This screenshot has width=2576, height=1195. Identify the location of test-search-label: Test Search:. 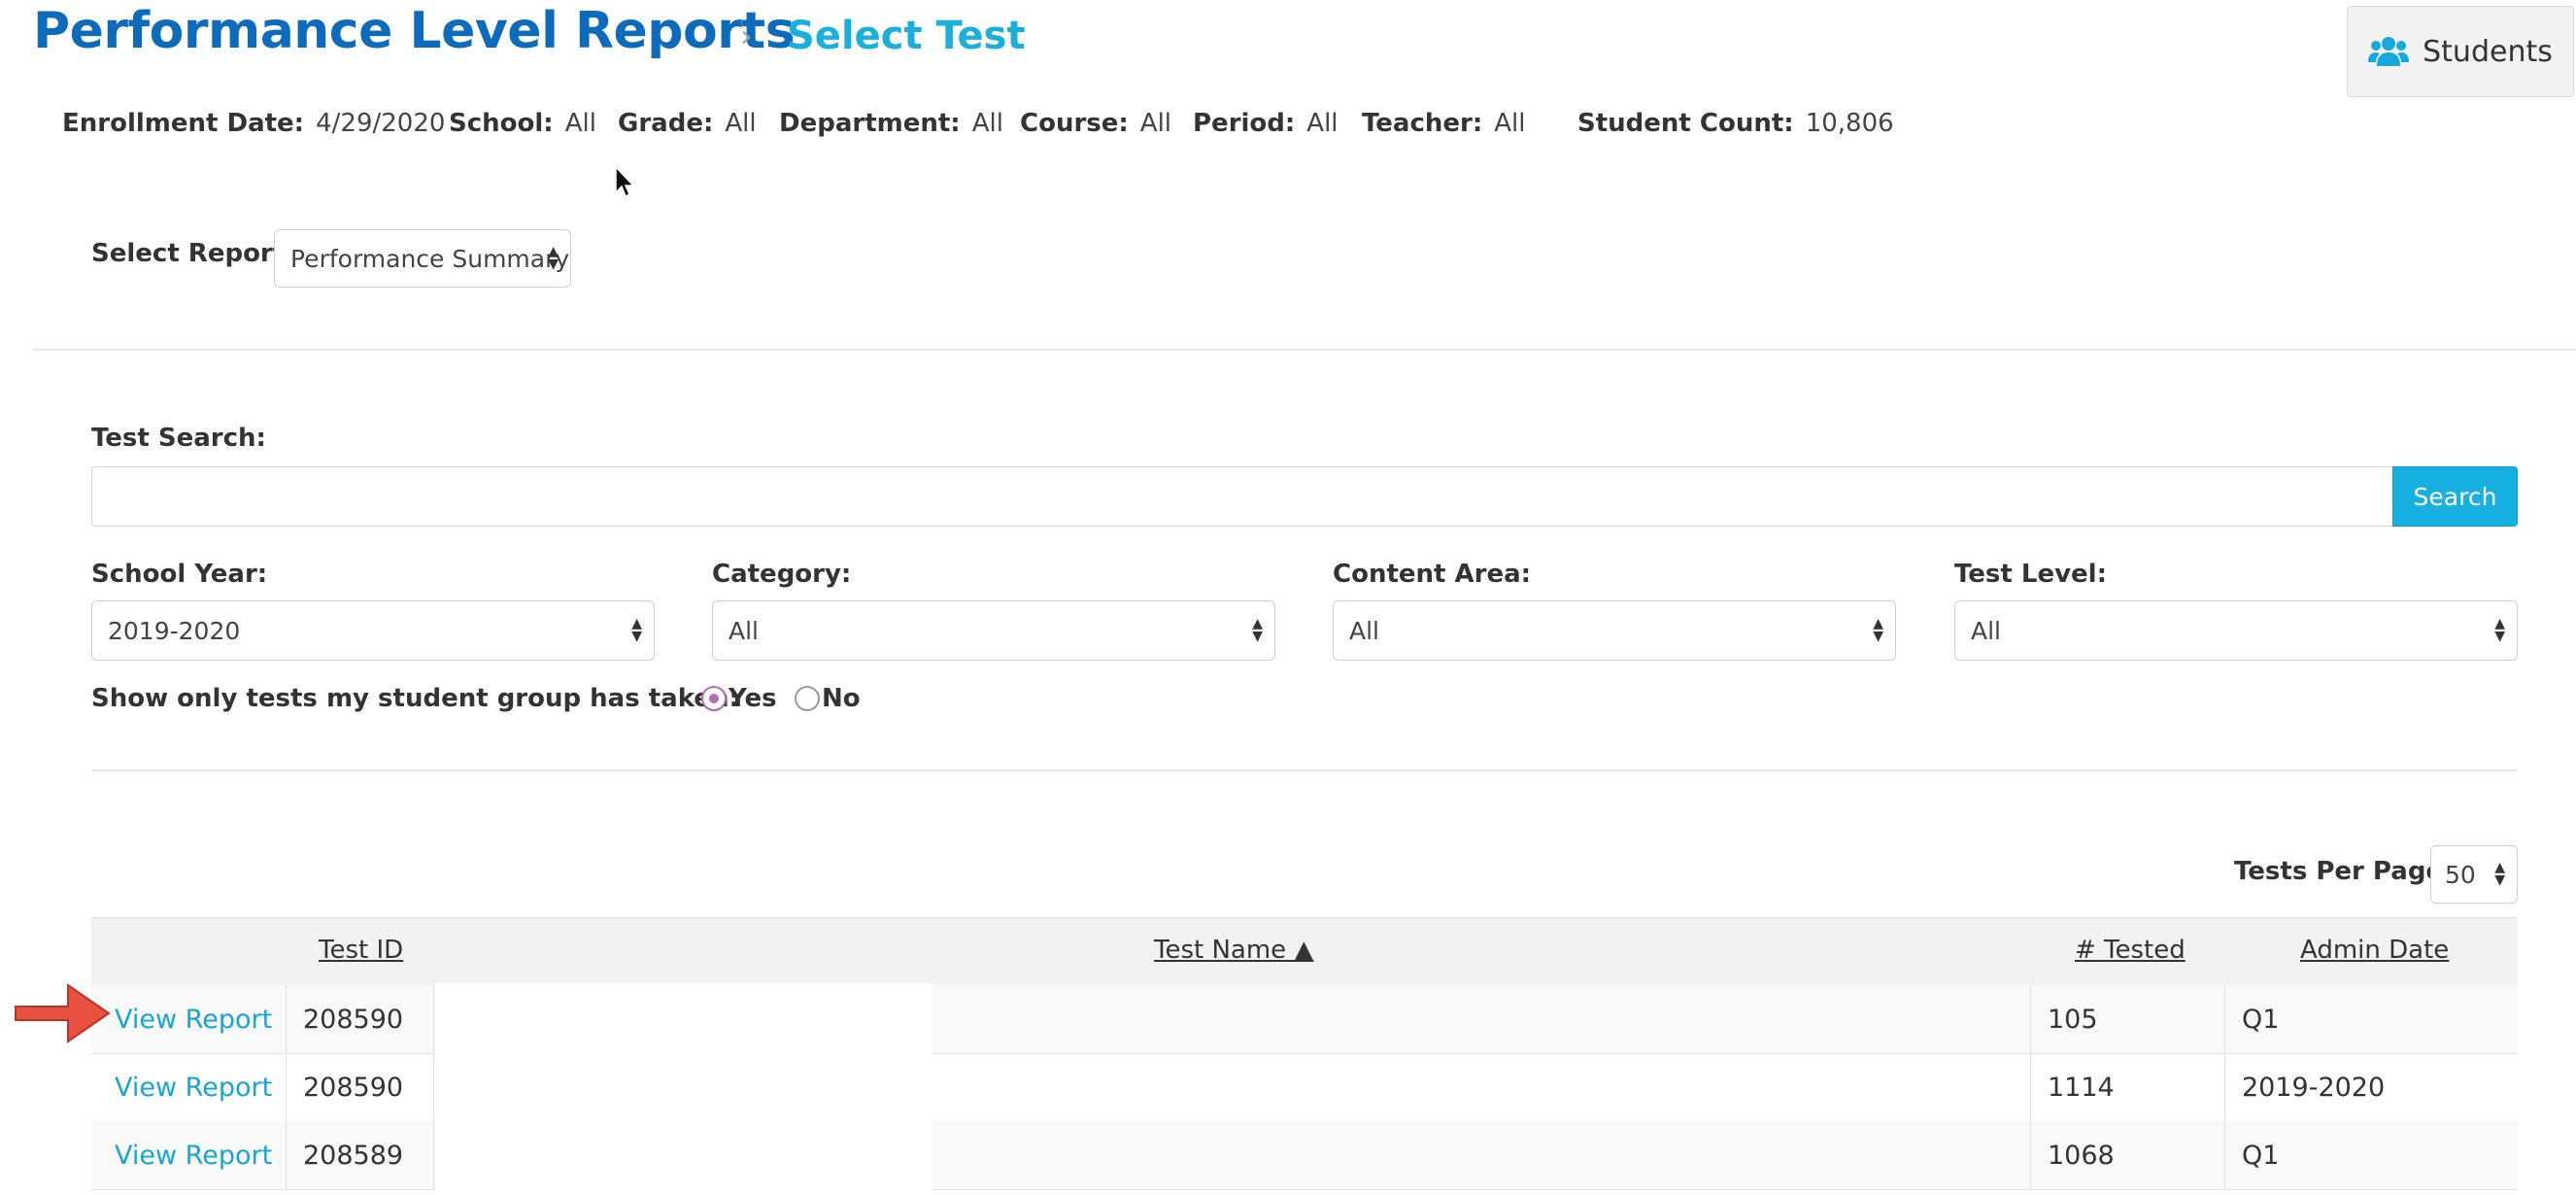
(178, 438).